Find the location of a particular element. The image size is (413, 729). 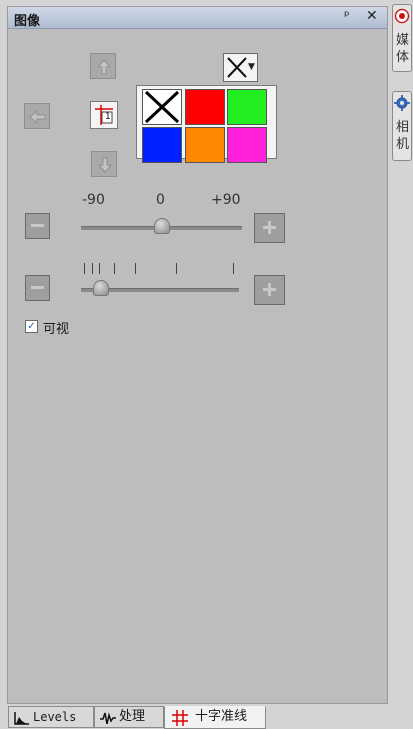

move-down-button is located at coordinates (104, 164).